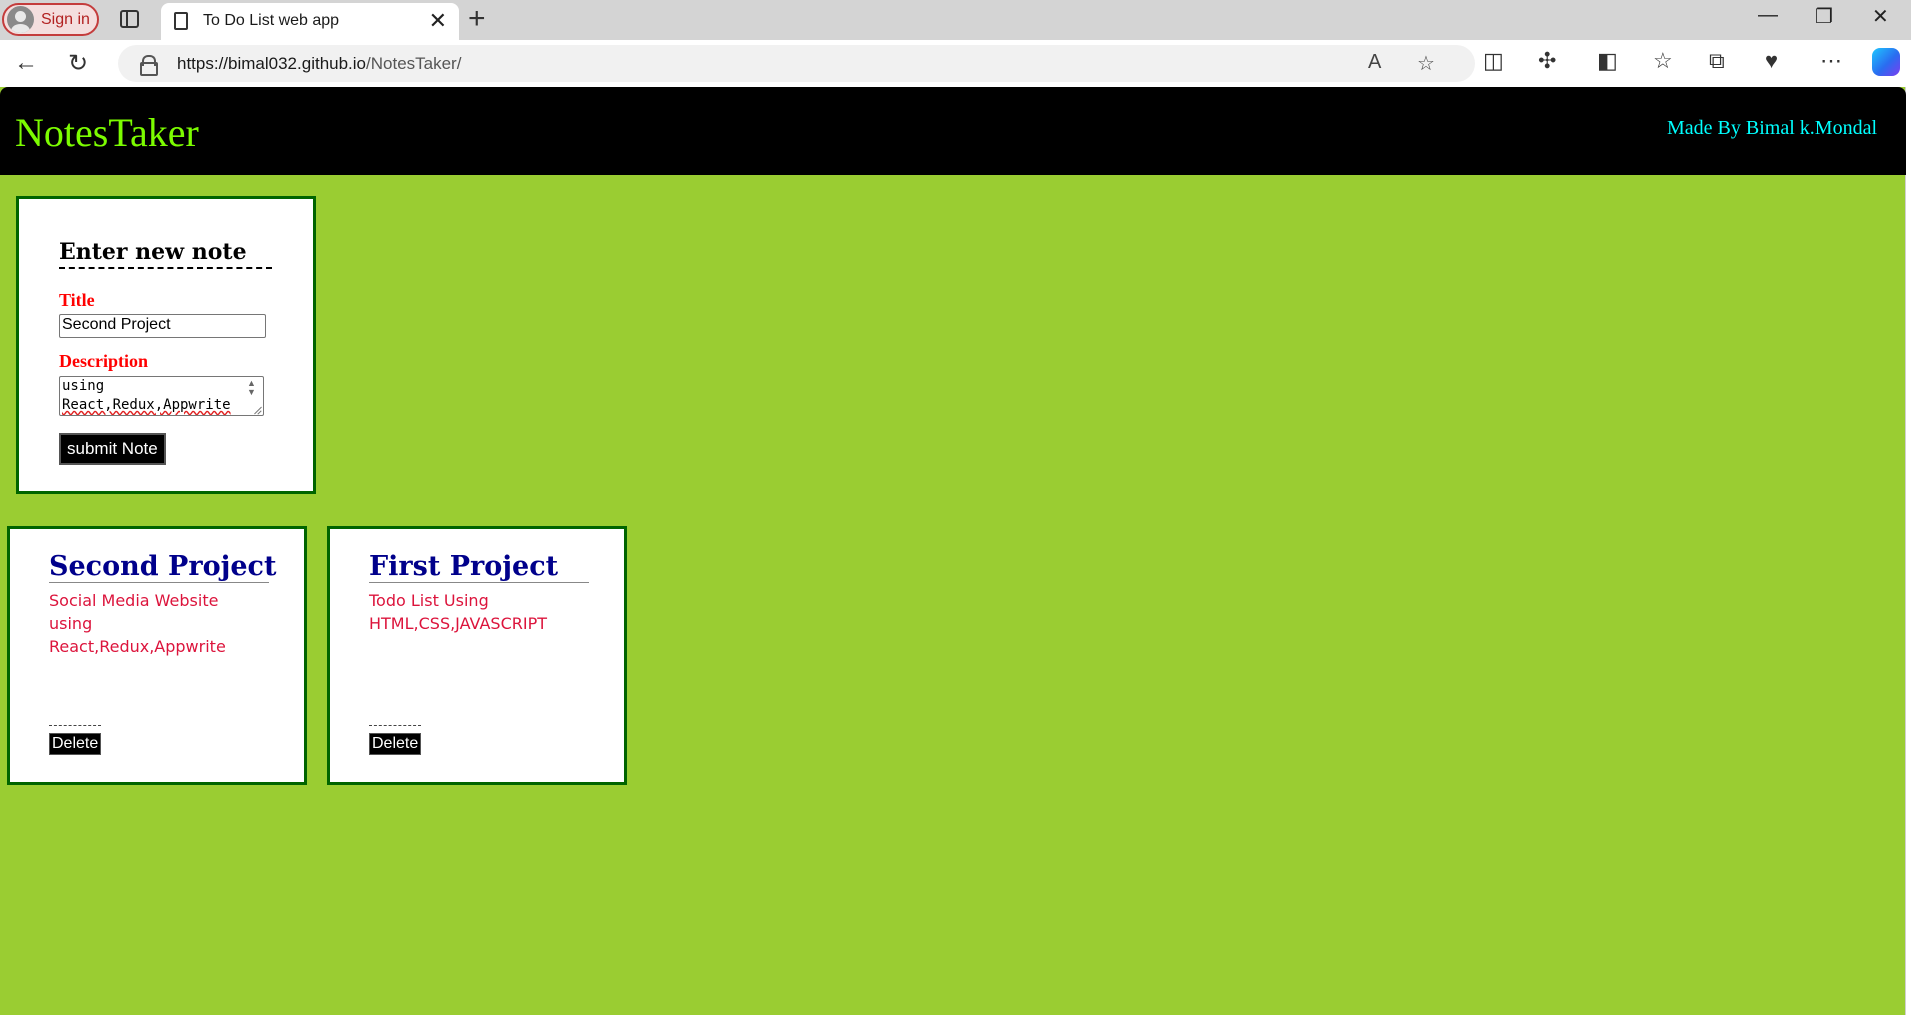  Describe the element at coordinates (107, 132) in the screenshot. I see `brand-title: NotesTaker` at that location.